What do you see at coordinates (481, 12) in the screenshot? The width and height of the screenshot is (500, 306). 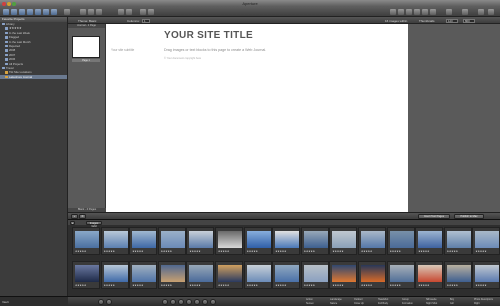 I see `inspector-icon` at bounding box center [481, 12].